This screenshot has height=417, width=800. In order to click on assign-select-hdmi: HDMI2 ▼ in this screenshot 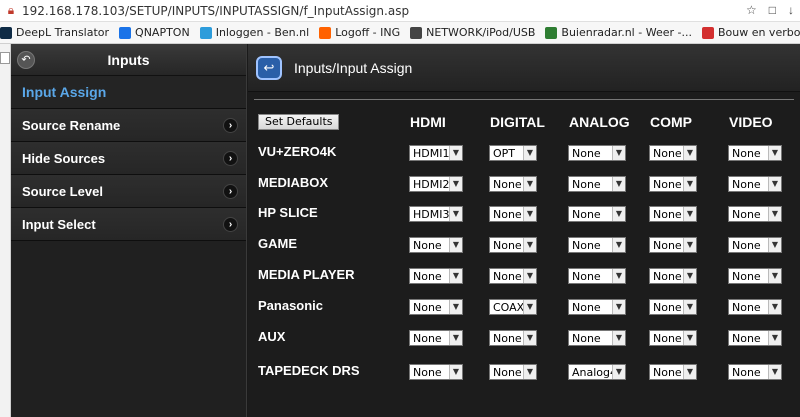, I will do `click(436, 184)`.